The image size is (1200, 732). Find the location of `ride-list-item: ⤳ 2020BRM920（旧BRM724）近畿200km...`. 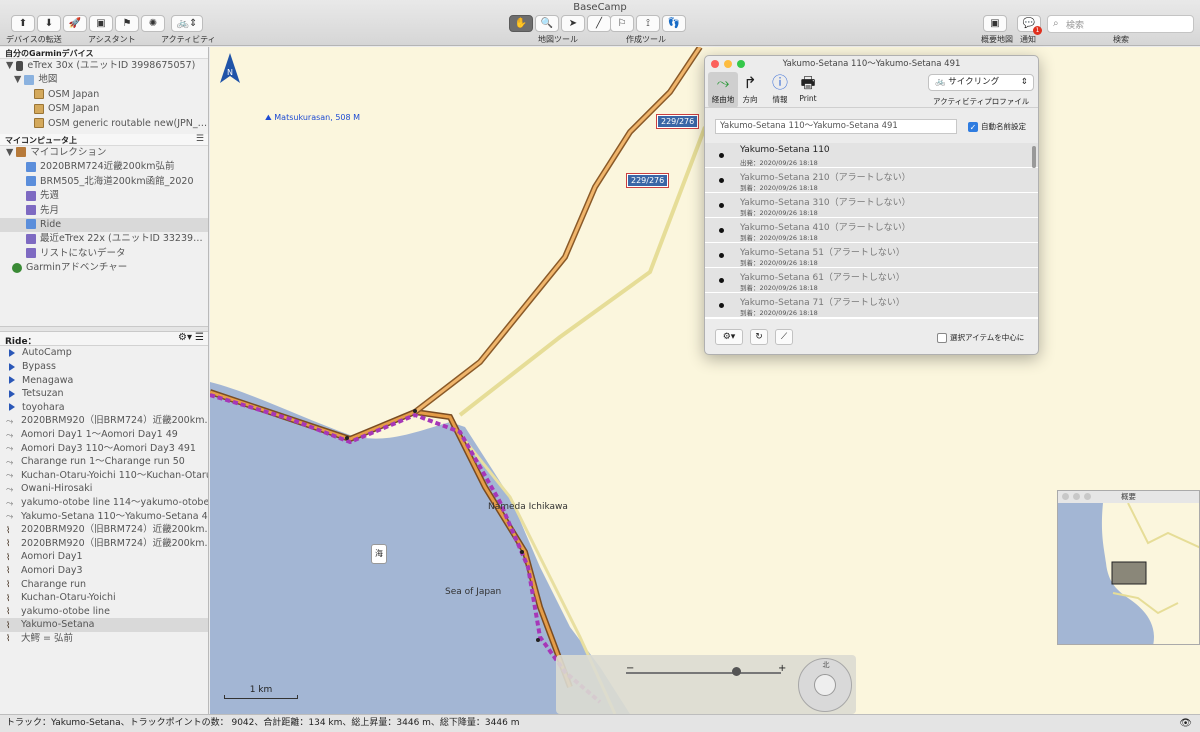

ride-list-item: ⤳ 2020BRM920（旧BRM724）近畿200km... is located at coordinates (104, 421).